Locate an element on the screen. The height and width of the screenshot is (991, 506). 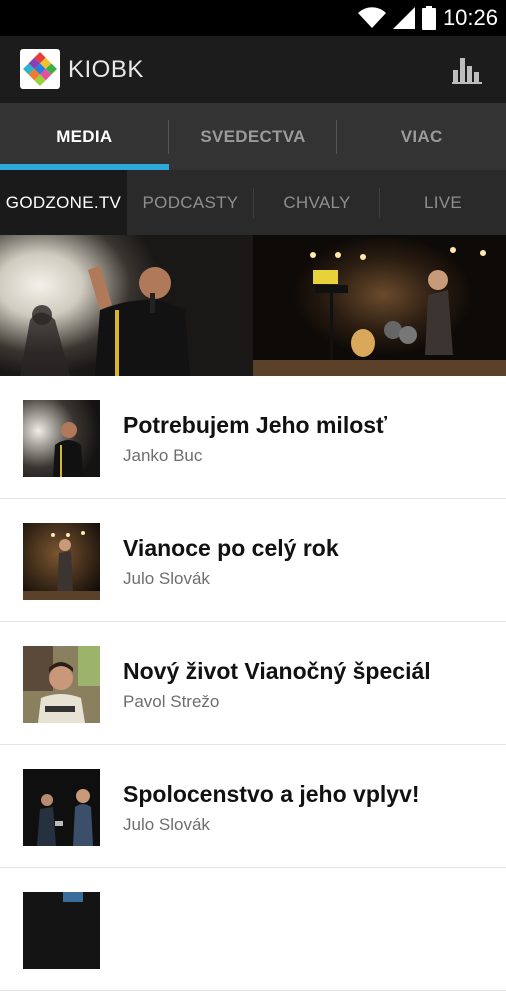
subtab-podcasty: PODCASTY is located at coordinates (190, 202).